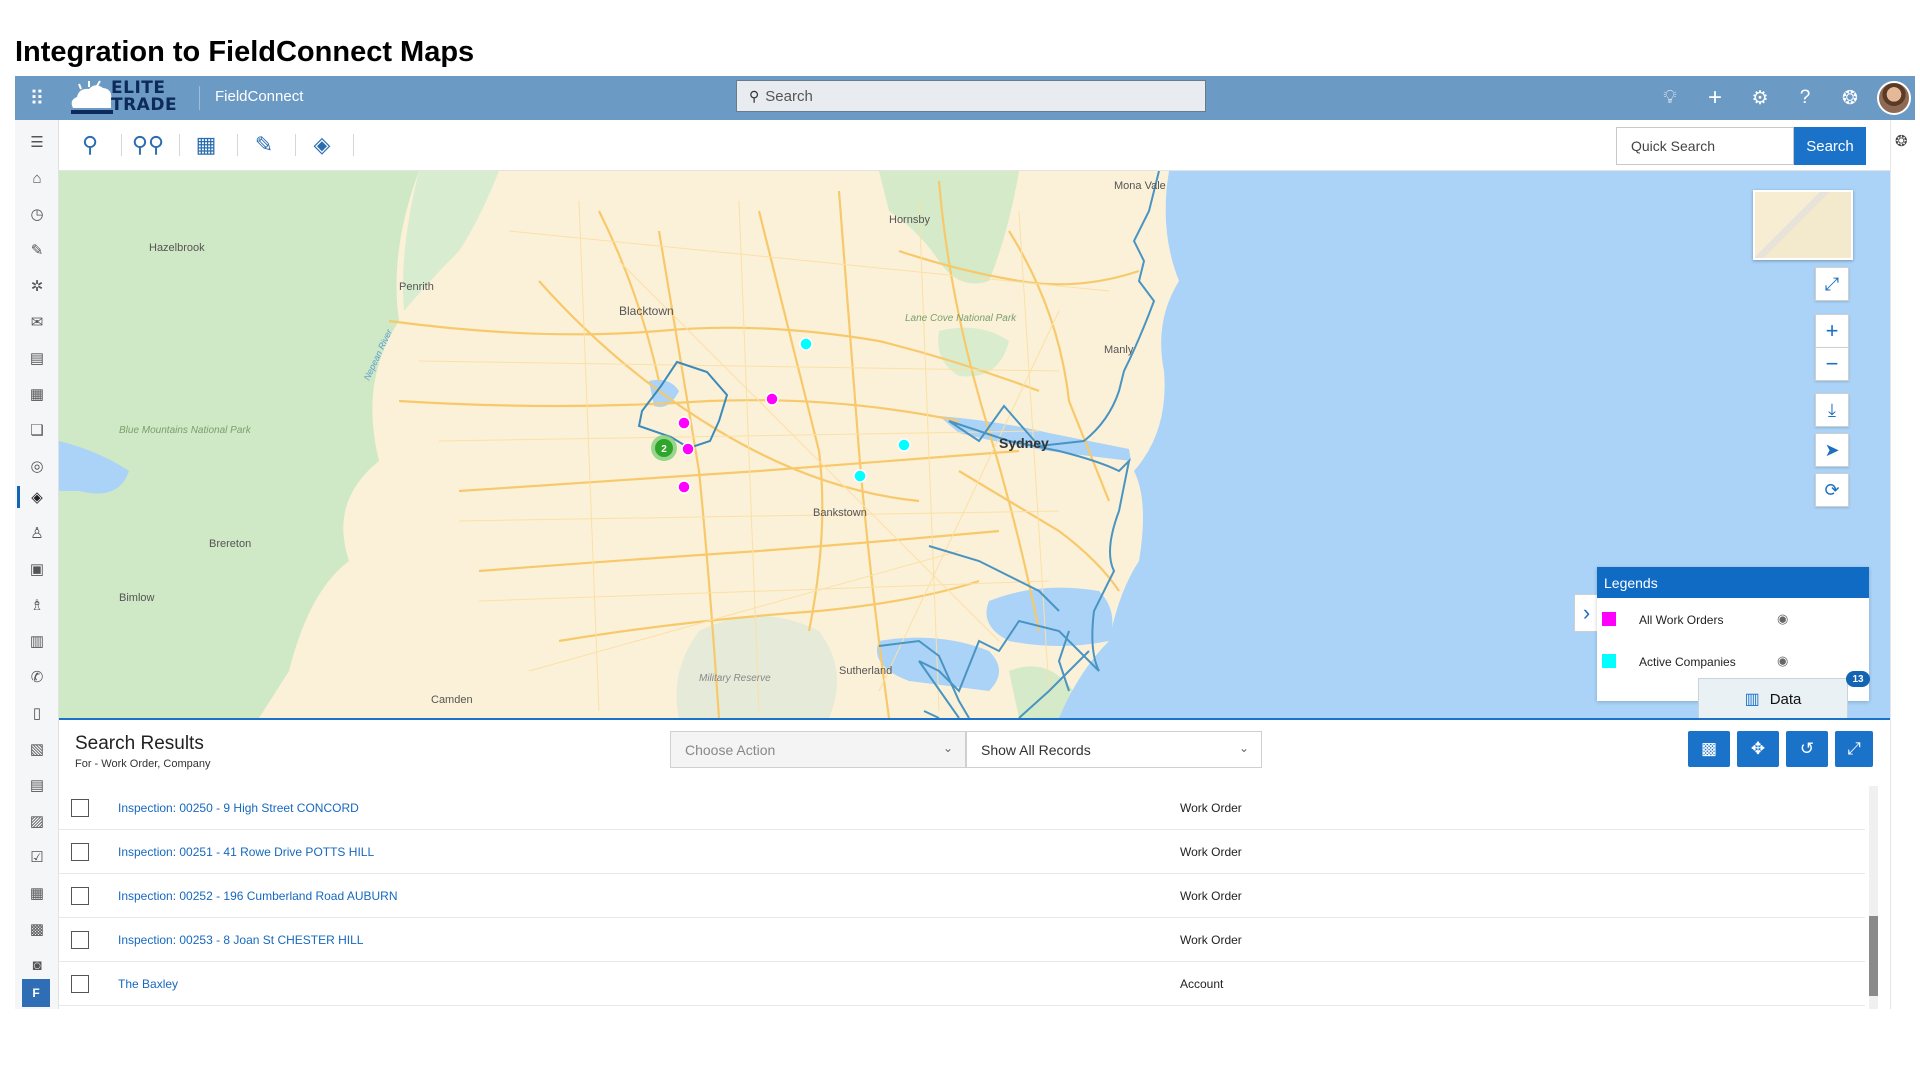  I want to click on search-icon: ⚲, so click(90, 145).